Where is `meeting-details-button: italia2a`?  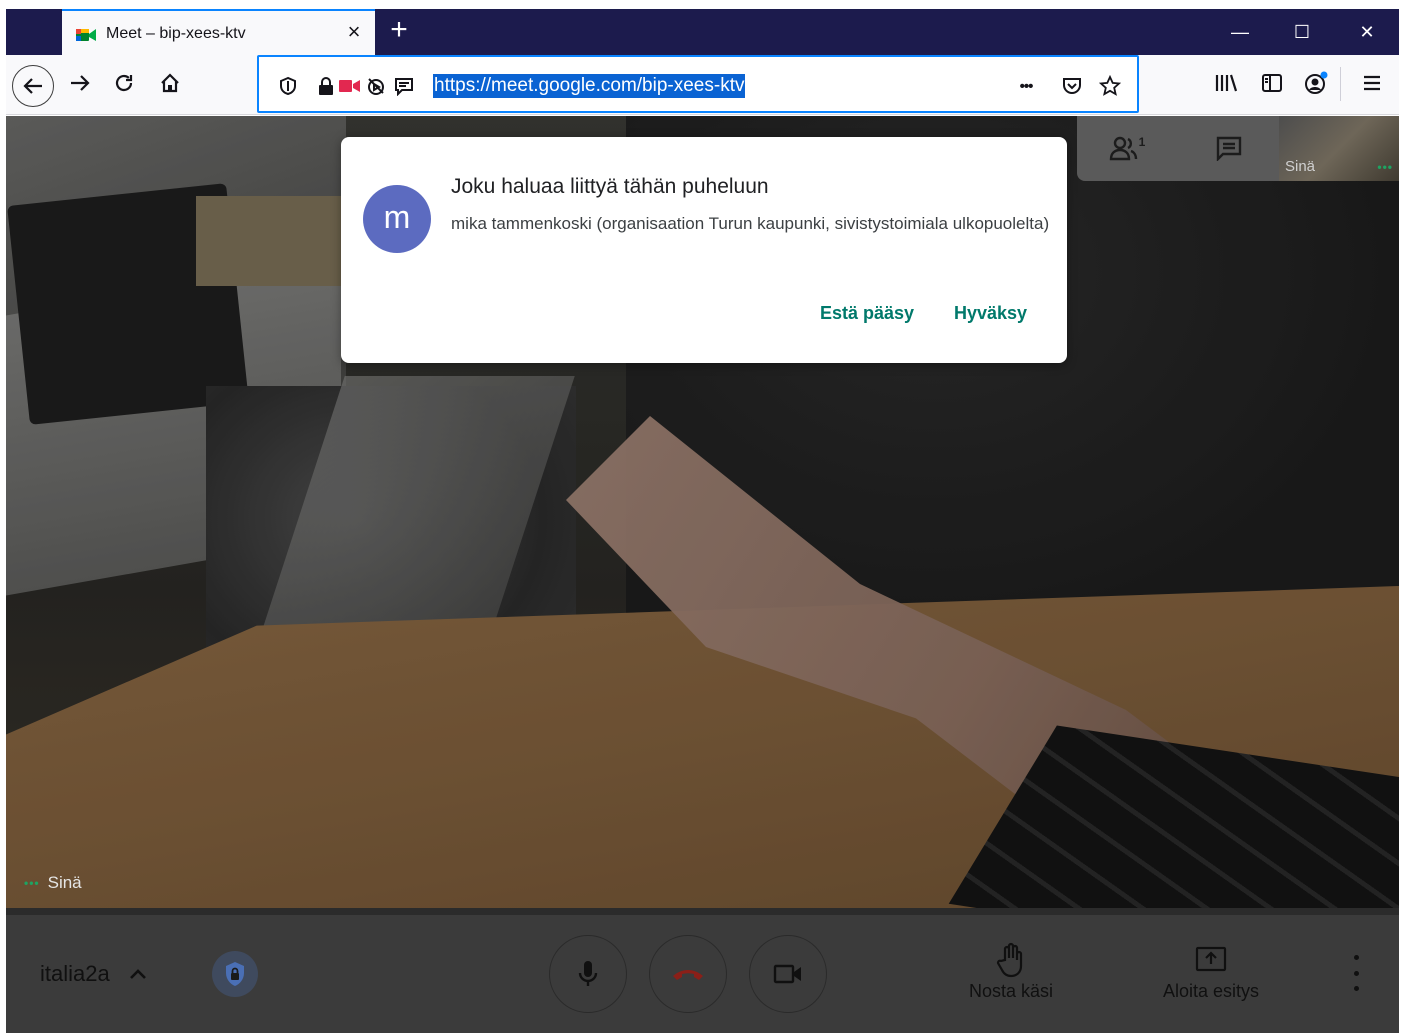 meeting-details-button: italia2a is located at coordinates (94, 974).